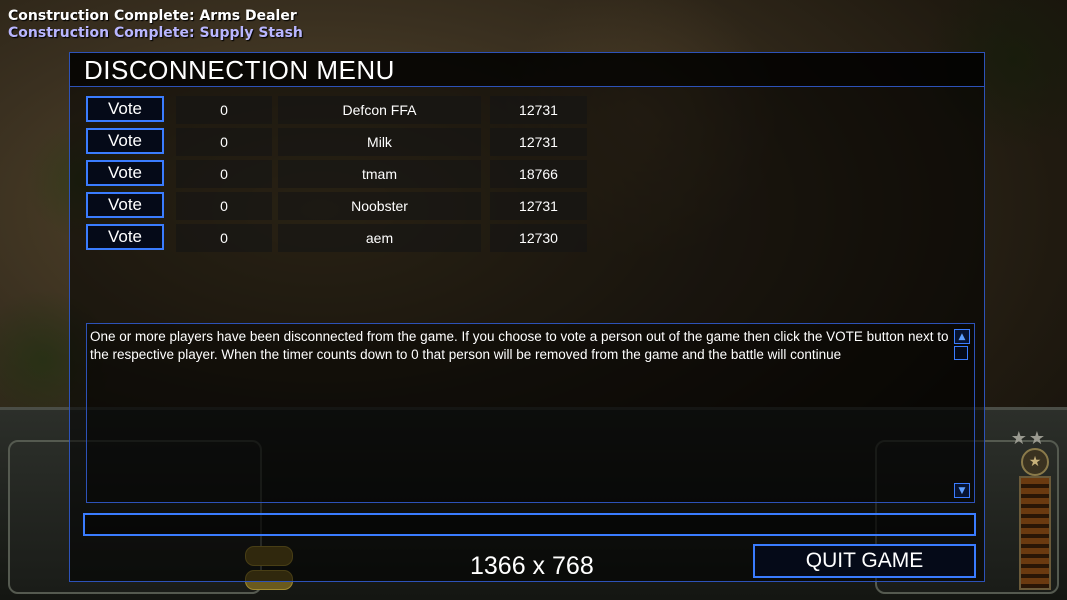 This screenshot has height=600, width=1067. What do you see at coordinates (527, 70) in the screenshot?
I see `dialog-title-bar: DISCONNECTION MENU` at bounding box center [527, 70].